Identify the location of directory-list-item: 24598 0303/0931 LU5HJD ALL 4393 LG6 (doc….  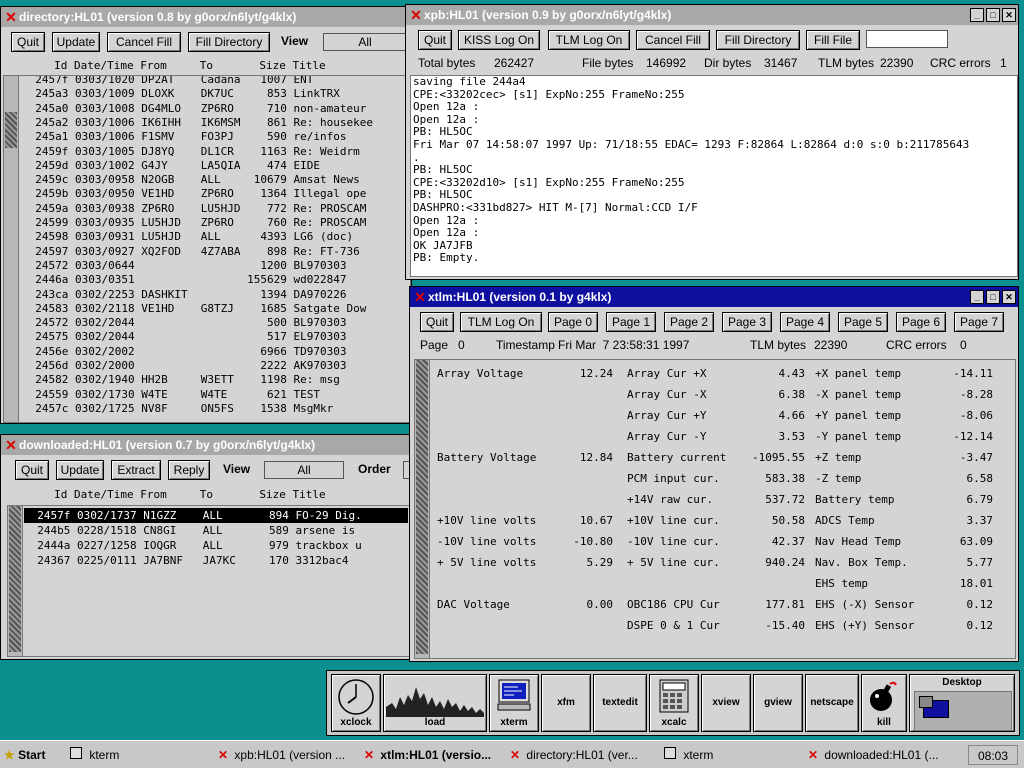
(187, 236).